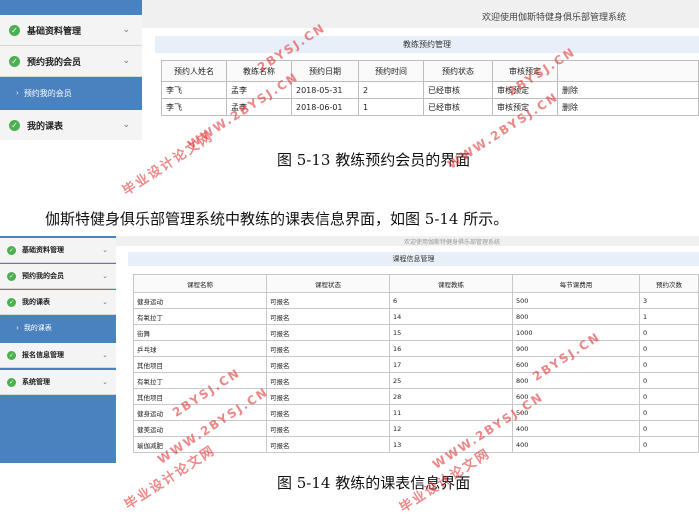 This screenshot has width=699, height=516. I want to click on table-row: 健美运动 可报名 12 400 0, so click(416, 428).